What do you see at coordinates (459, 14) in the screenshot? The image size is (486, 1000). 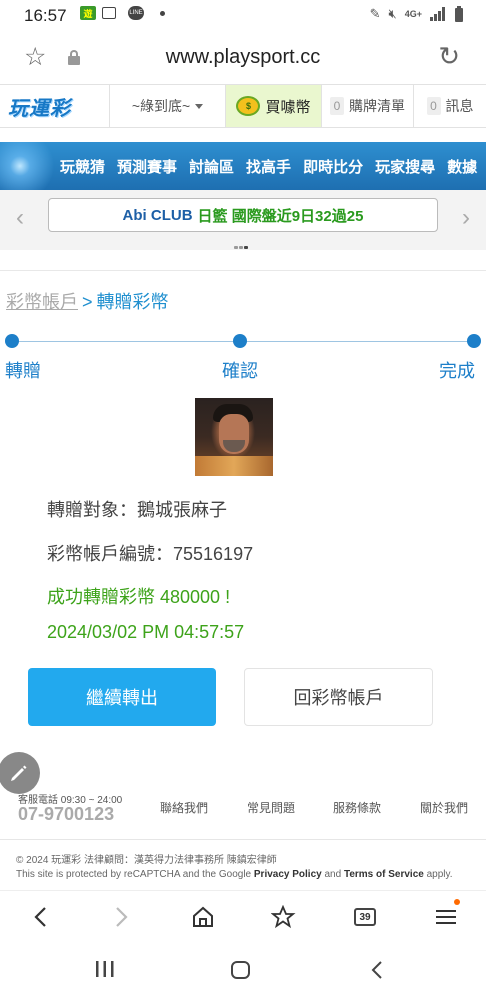 I see `battery-icon` at bounding box center [459, 14].